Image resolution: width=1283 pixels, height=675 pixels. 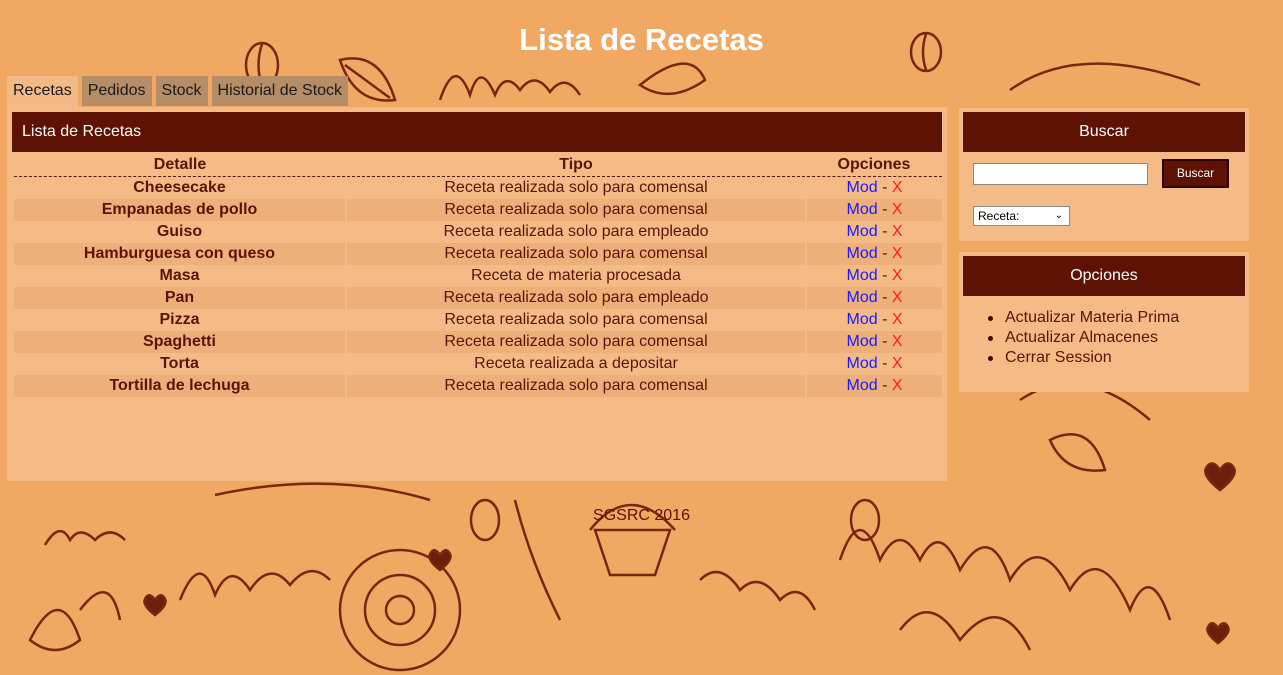 I want to click on table-row: Masa Receta de materia procesada Mod - X, so click(x=478, y=276).